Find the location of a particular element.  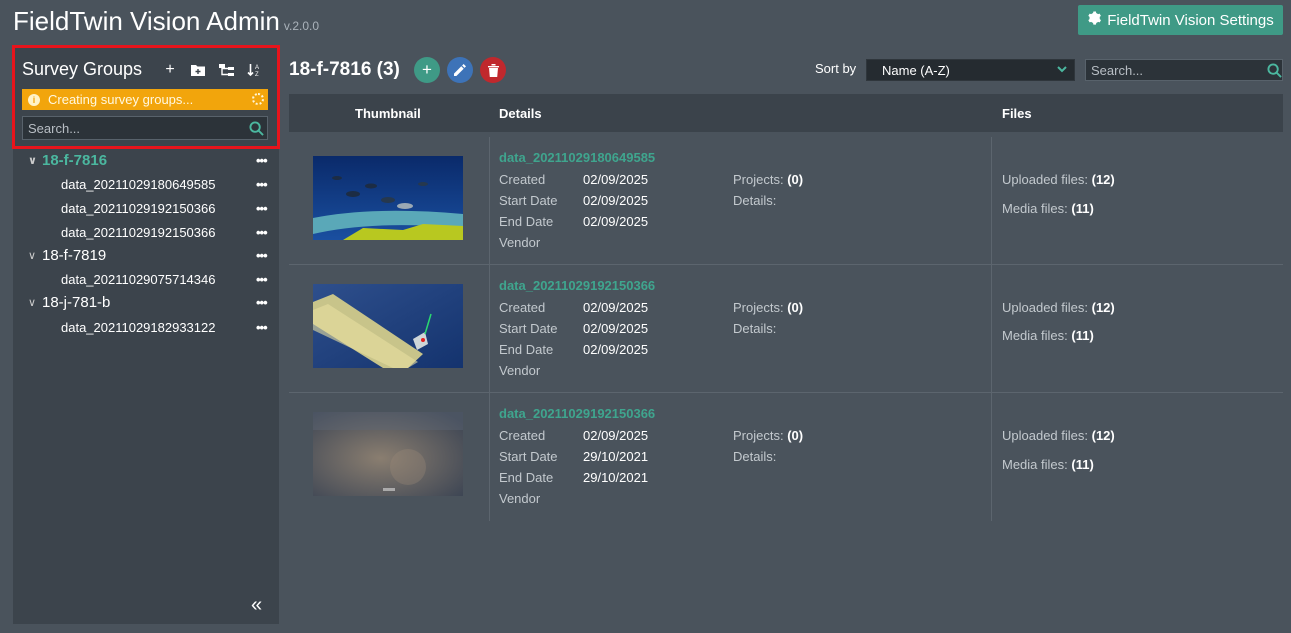

app-version: v.2.0.0 is located at coordinates (301, 26).